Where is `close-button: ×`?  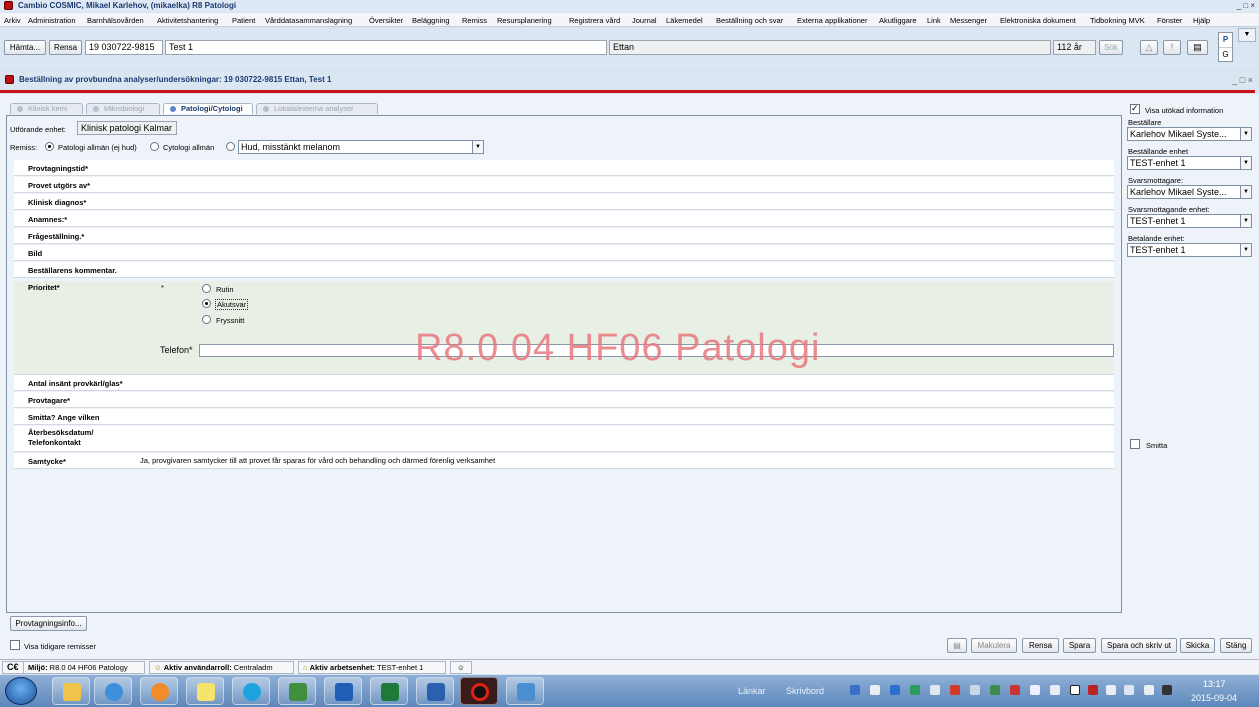
close-button: × is located at coordinates (1252, 5).